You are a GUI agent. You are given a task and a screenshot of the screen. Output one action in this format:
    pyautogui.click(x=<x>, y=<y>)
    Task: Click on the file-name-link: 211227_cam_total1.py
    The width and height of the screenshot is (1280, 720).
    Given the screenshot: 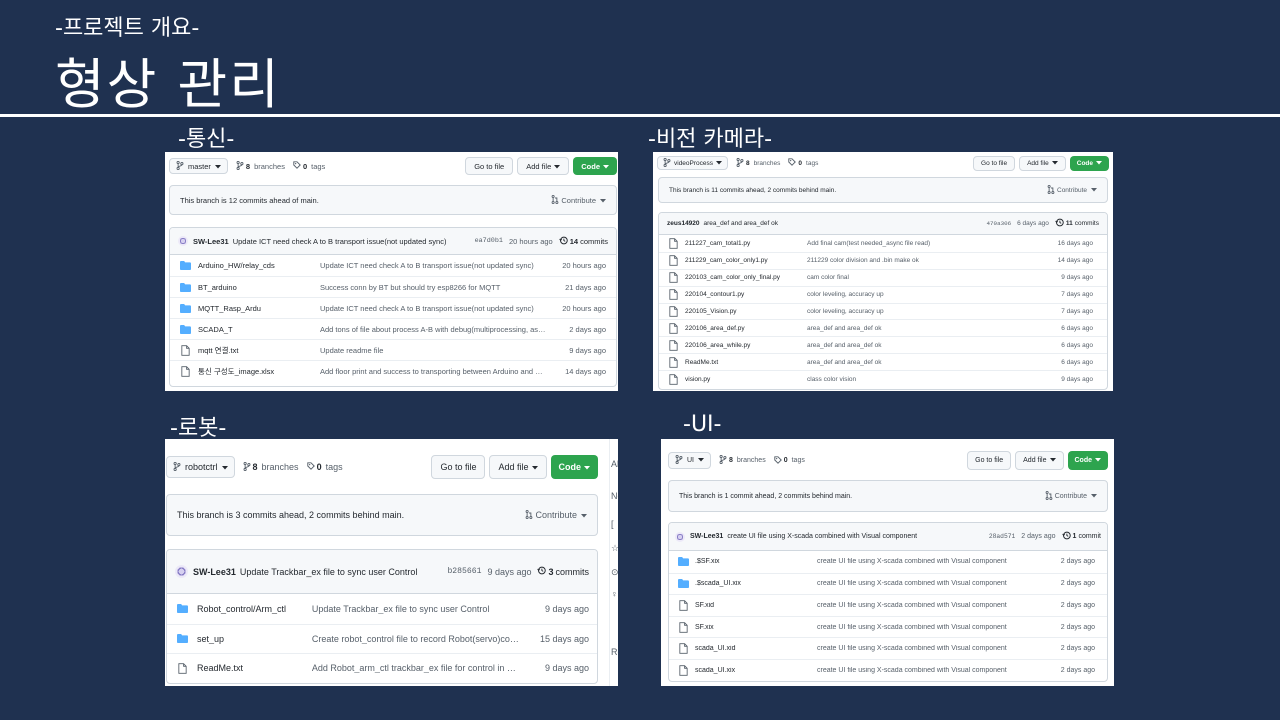 What is the action you would take?
    pyautogui.click(x=743, y=243)
    